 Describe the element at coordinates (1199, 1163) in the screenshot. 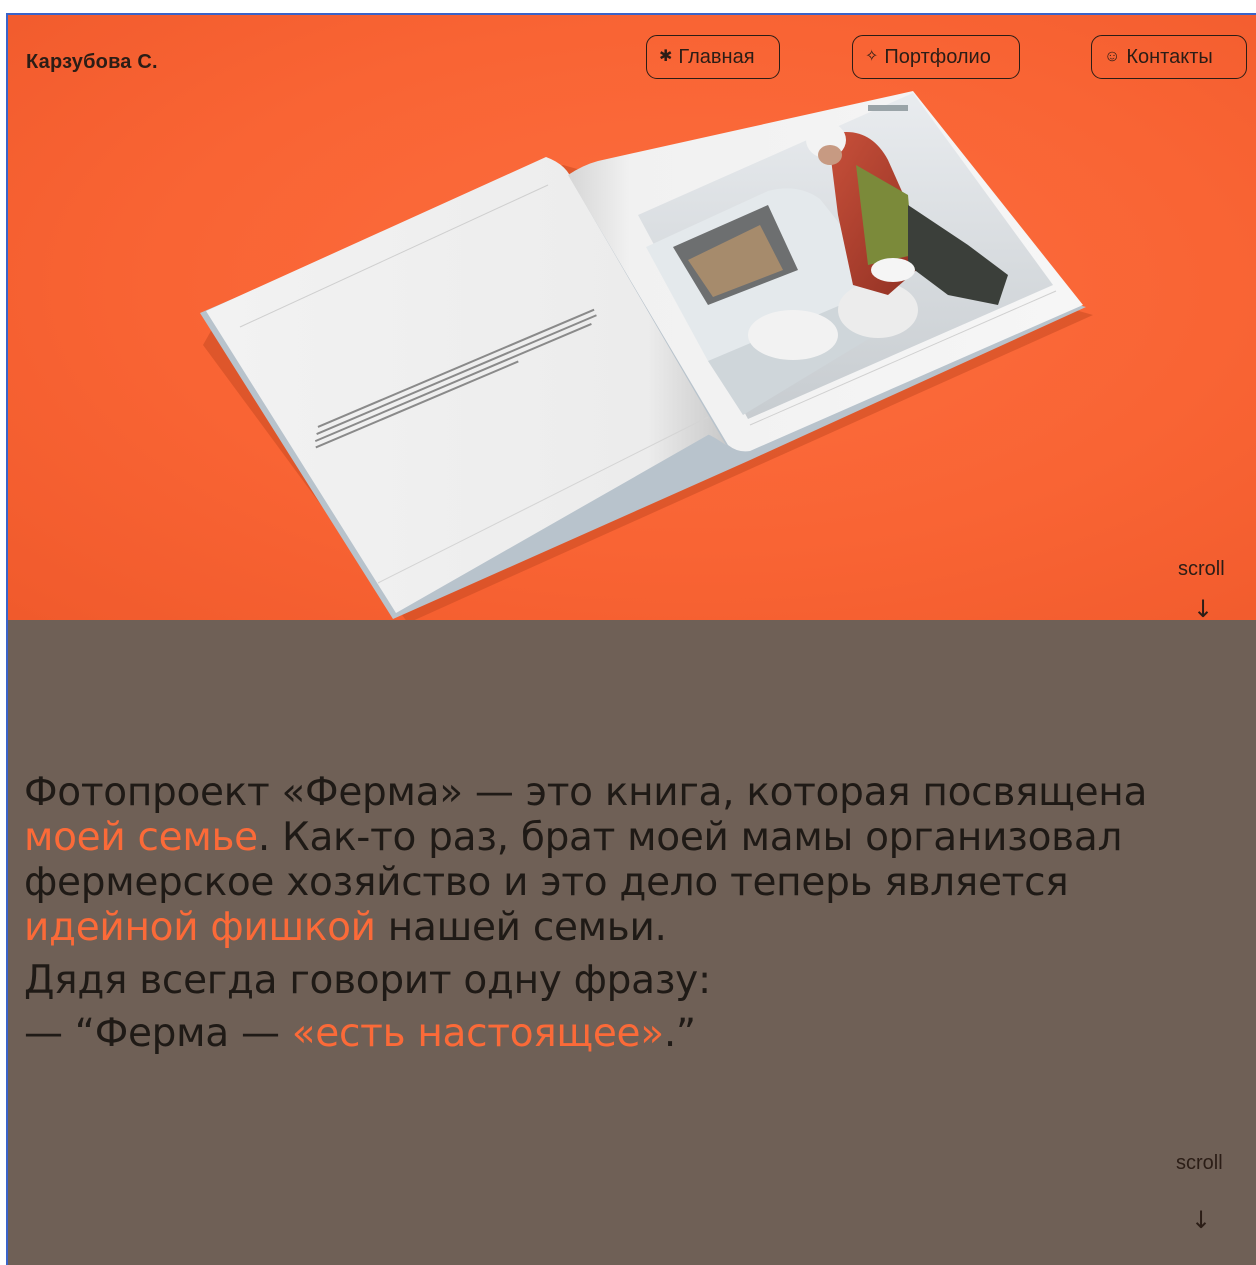

I see `story-scroll-label: scroll` at that location.